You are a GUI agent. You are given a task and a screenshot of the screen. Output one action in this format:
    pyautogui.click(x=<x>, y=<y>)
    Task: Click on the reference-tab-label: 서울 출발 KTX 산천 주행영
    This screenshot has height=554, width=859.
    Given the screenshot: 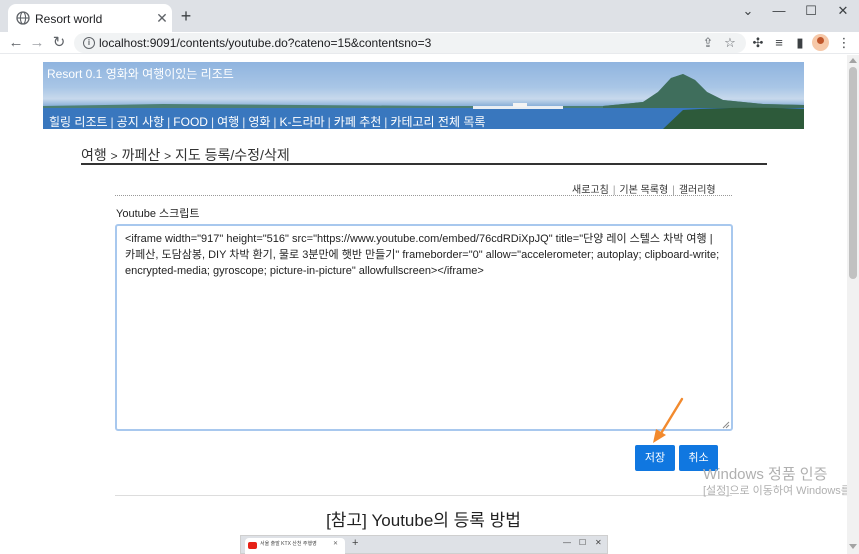 What is the action you would take?
    pyautogui.click(x=288, y=544)
    